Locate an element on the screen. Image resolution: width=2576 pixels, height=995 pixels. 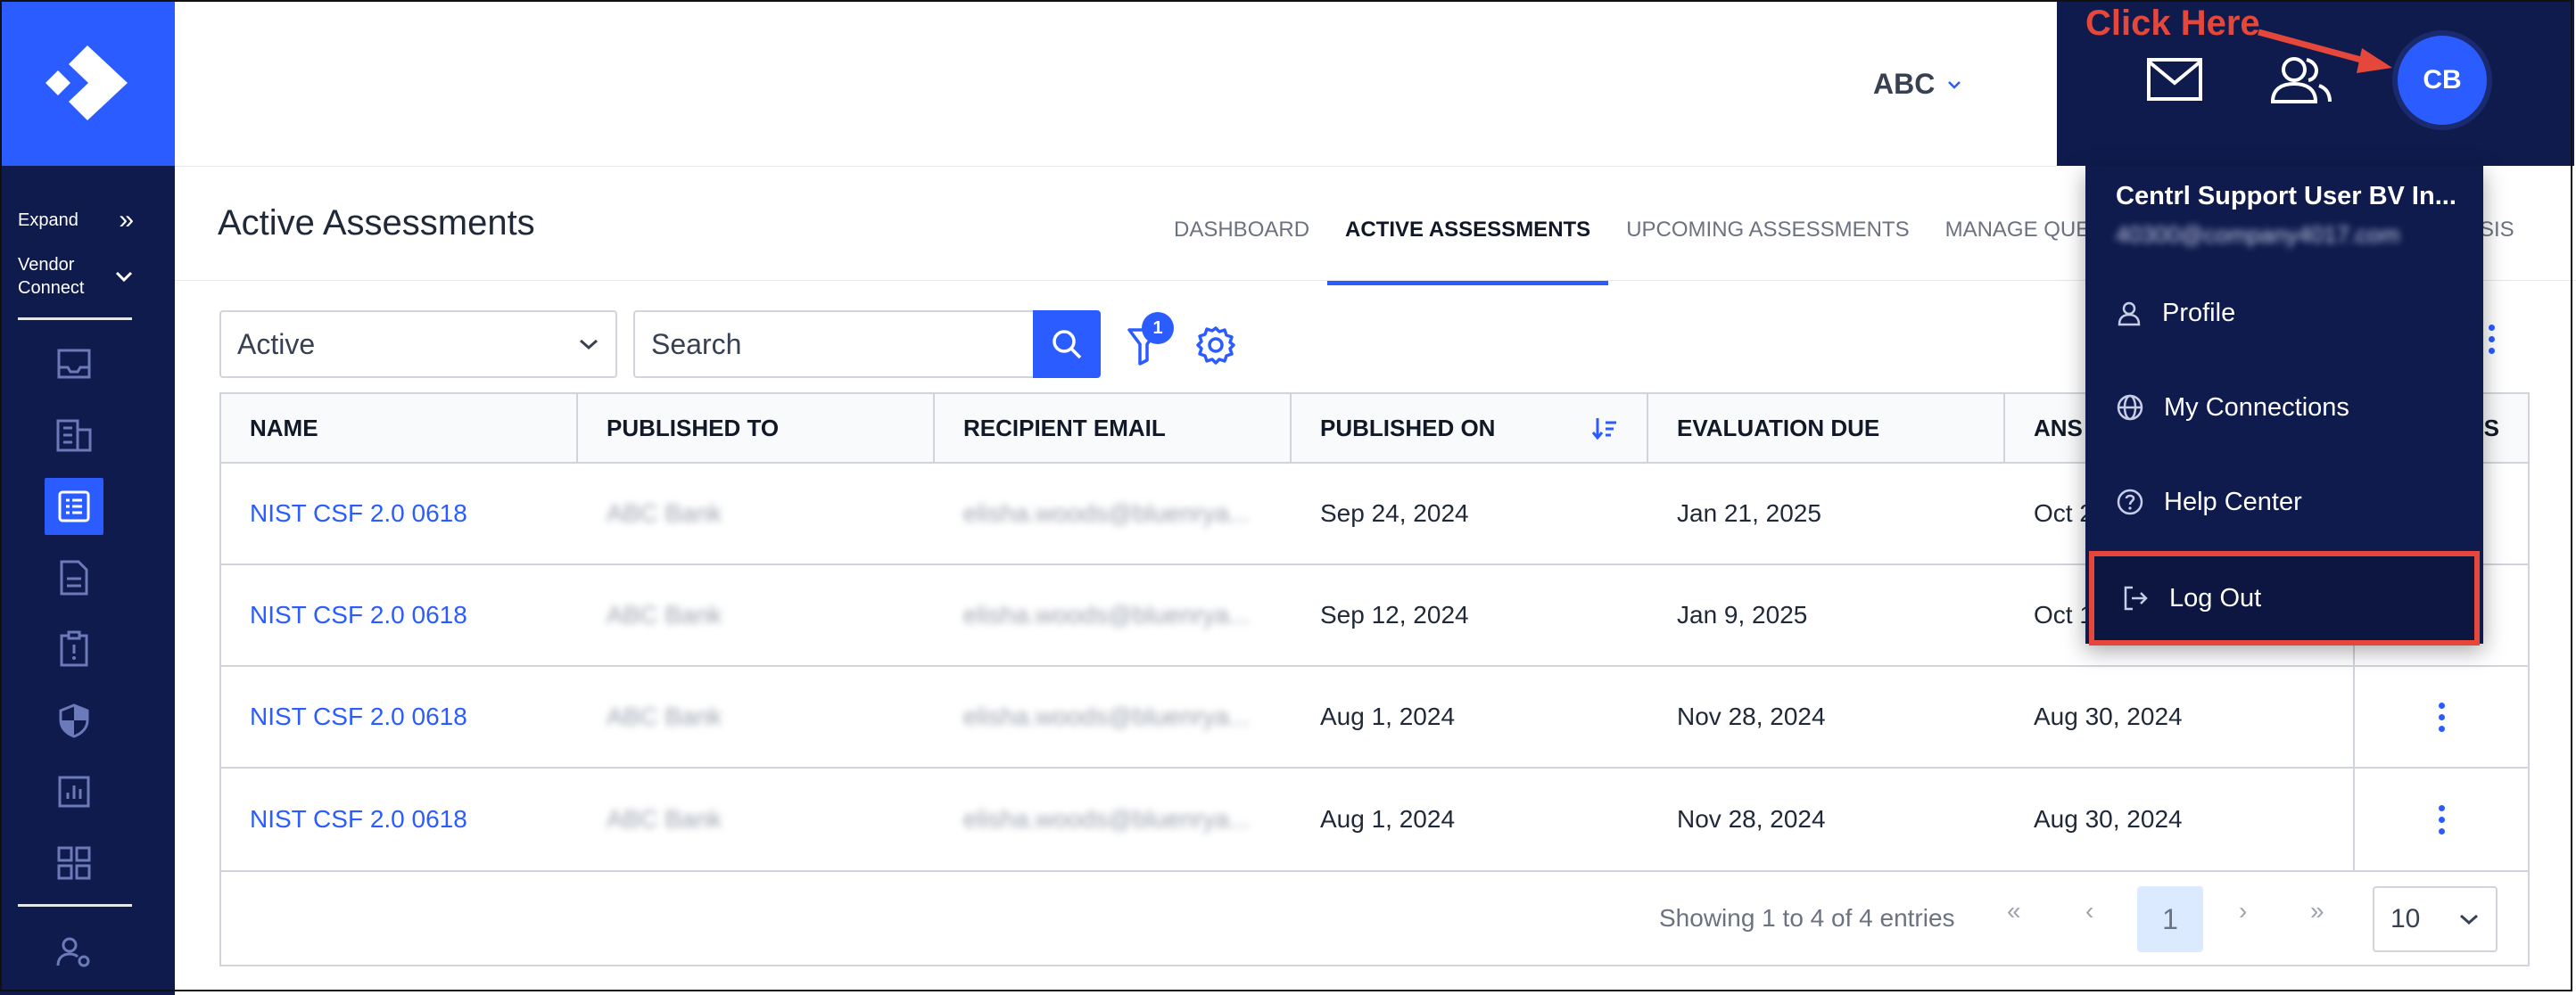
published-on: Sep 24, 2024 is located at coordinates (1395, 513).